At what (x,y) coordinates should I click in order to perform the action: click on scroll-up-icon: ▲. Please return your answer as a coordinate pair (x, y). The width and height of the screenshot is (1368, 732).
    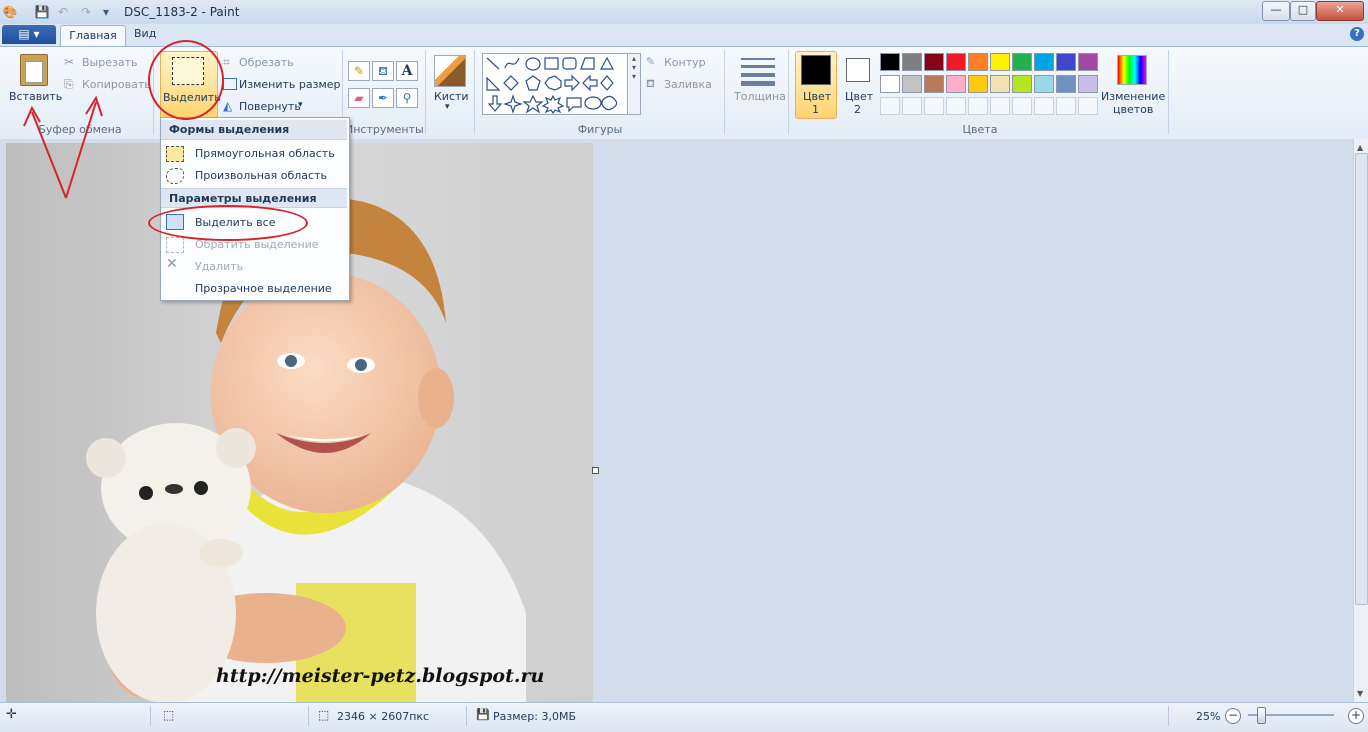
    Looking at the image, I should click on (1360, 147).